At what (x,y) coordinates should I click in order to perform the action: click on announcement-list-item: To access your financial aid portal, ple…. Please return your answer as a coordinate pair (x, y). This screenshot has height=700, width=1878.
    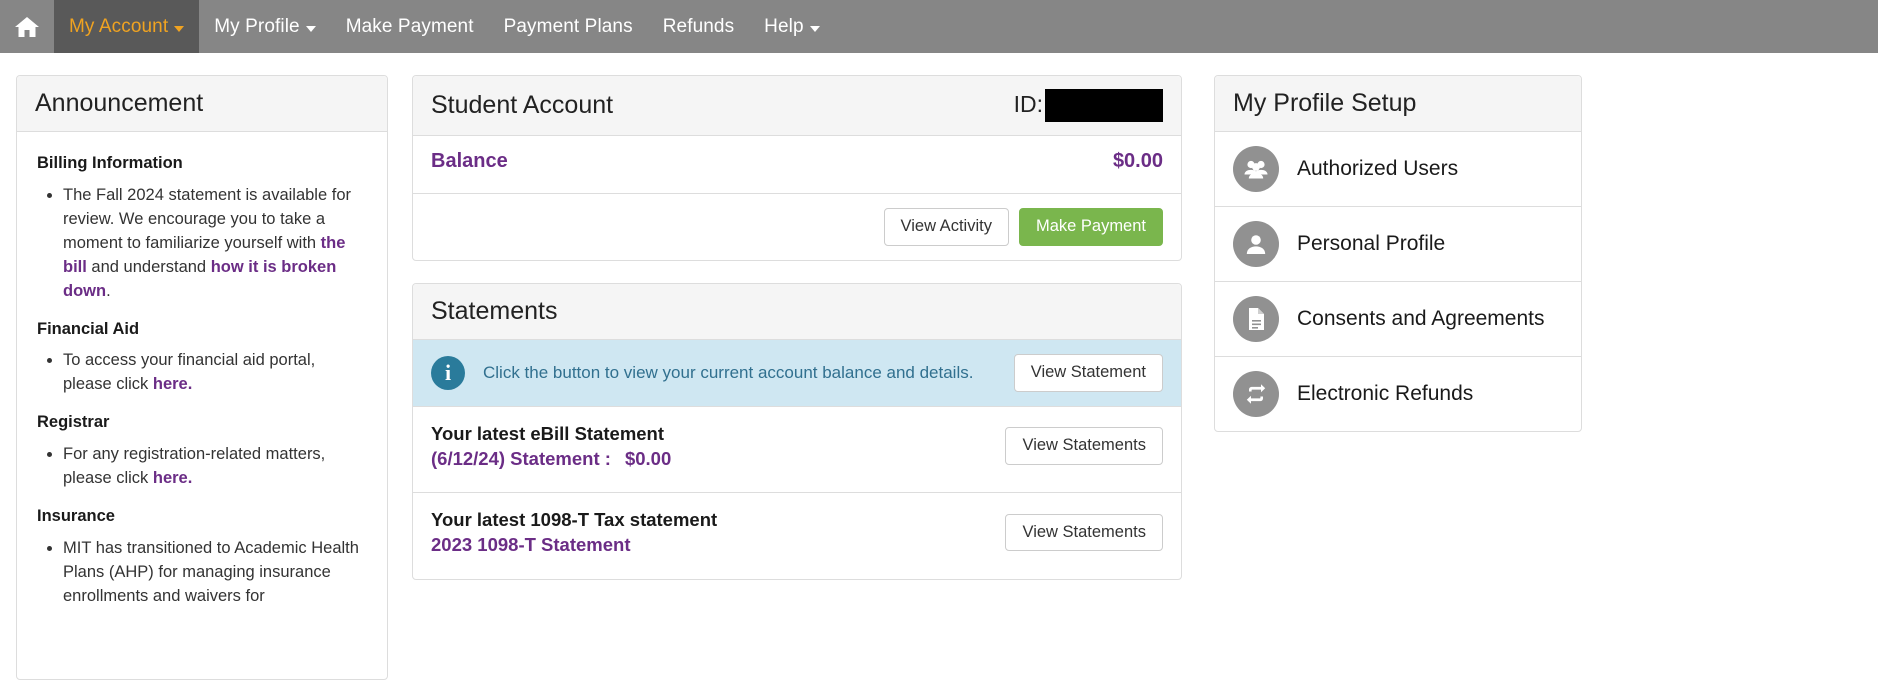
    Looking at the image, I should click on (215, 373).